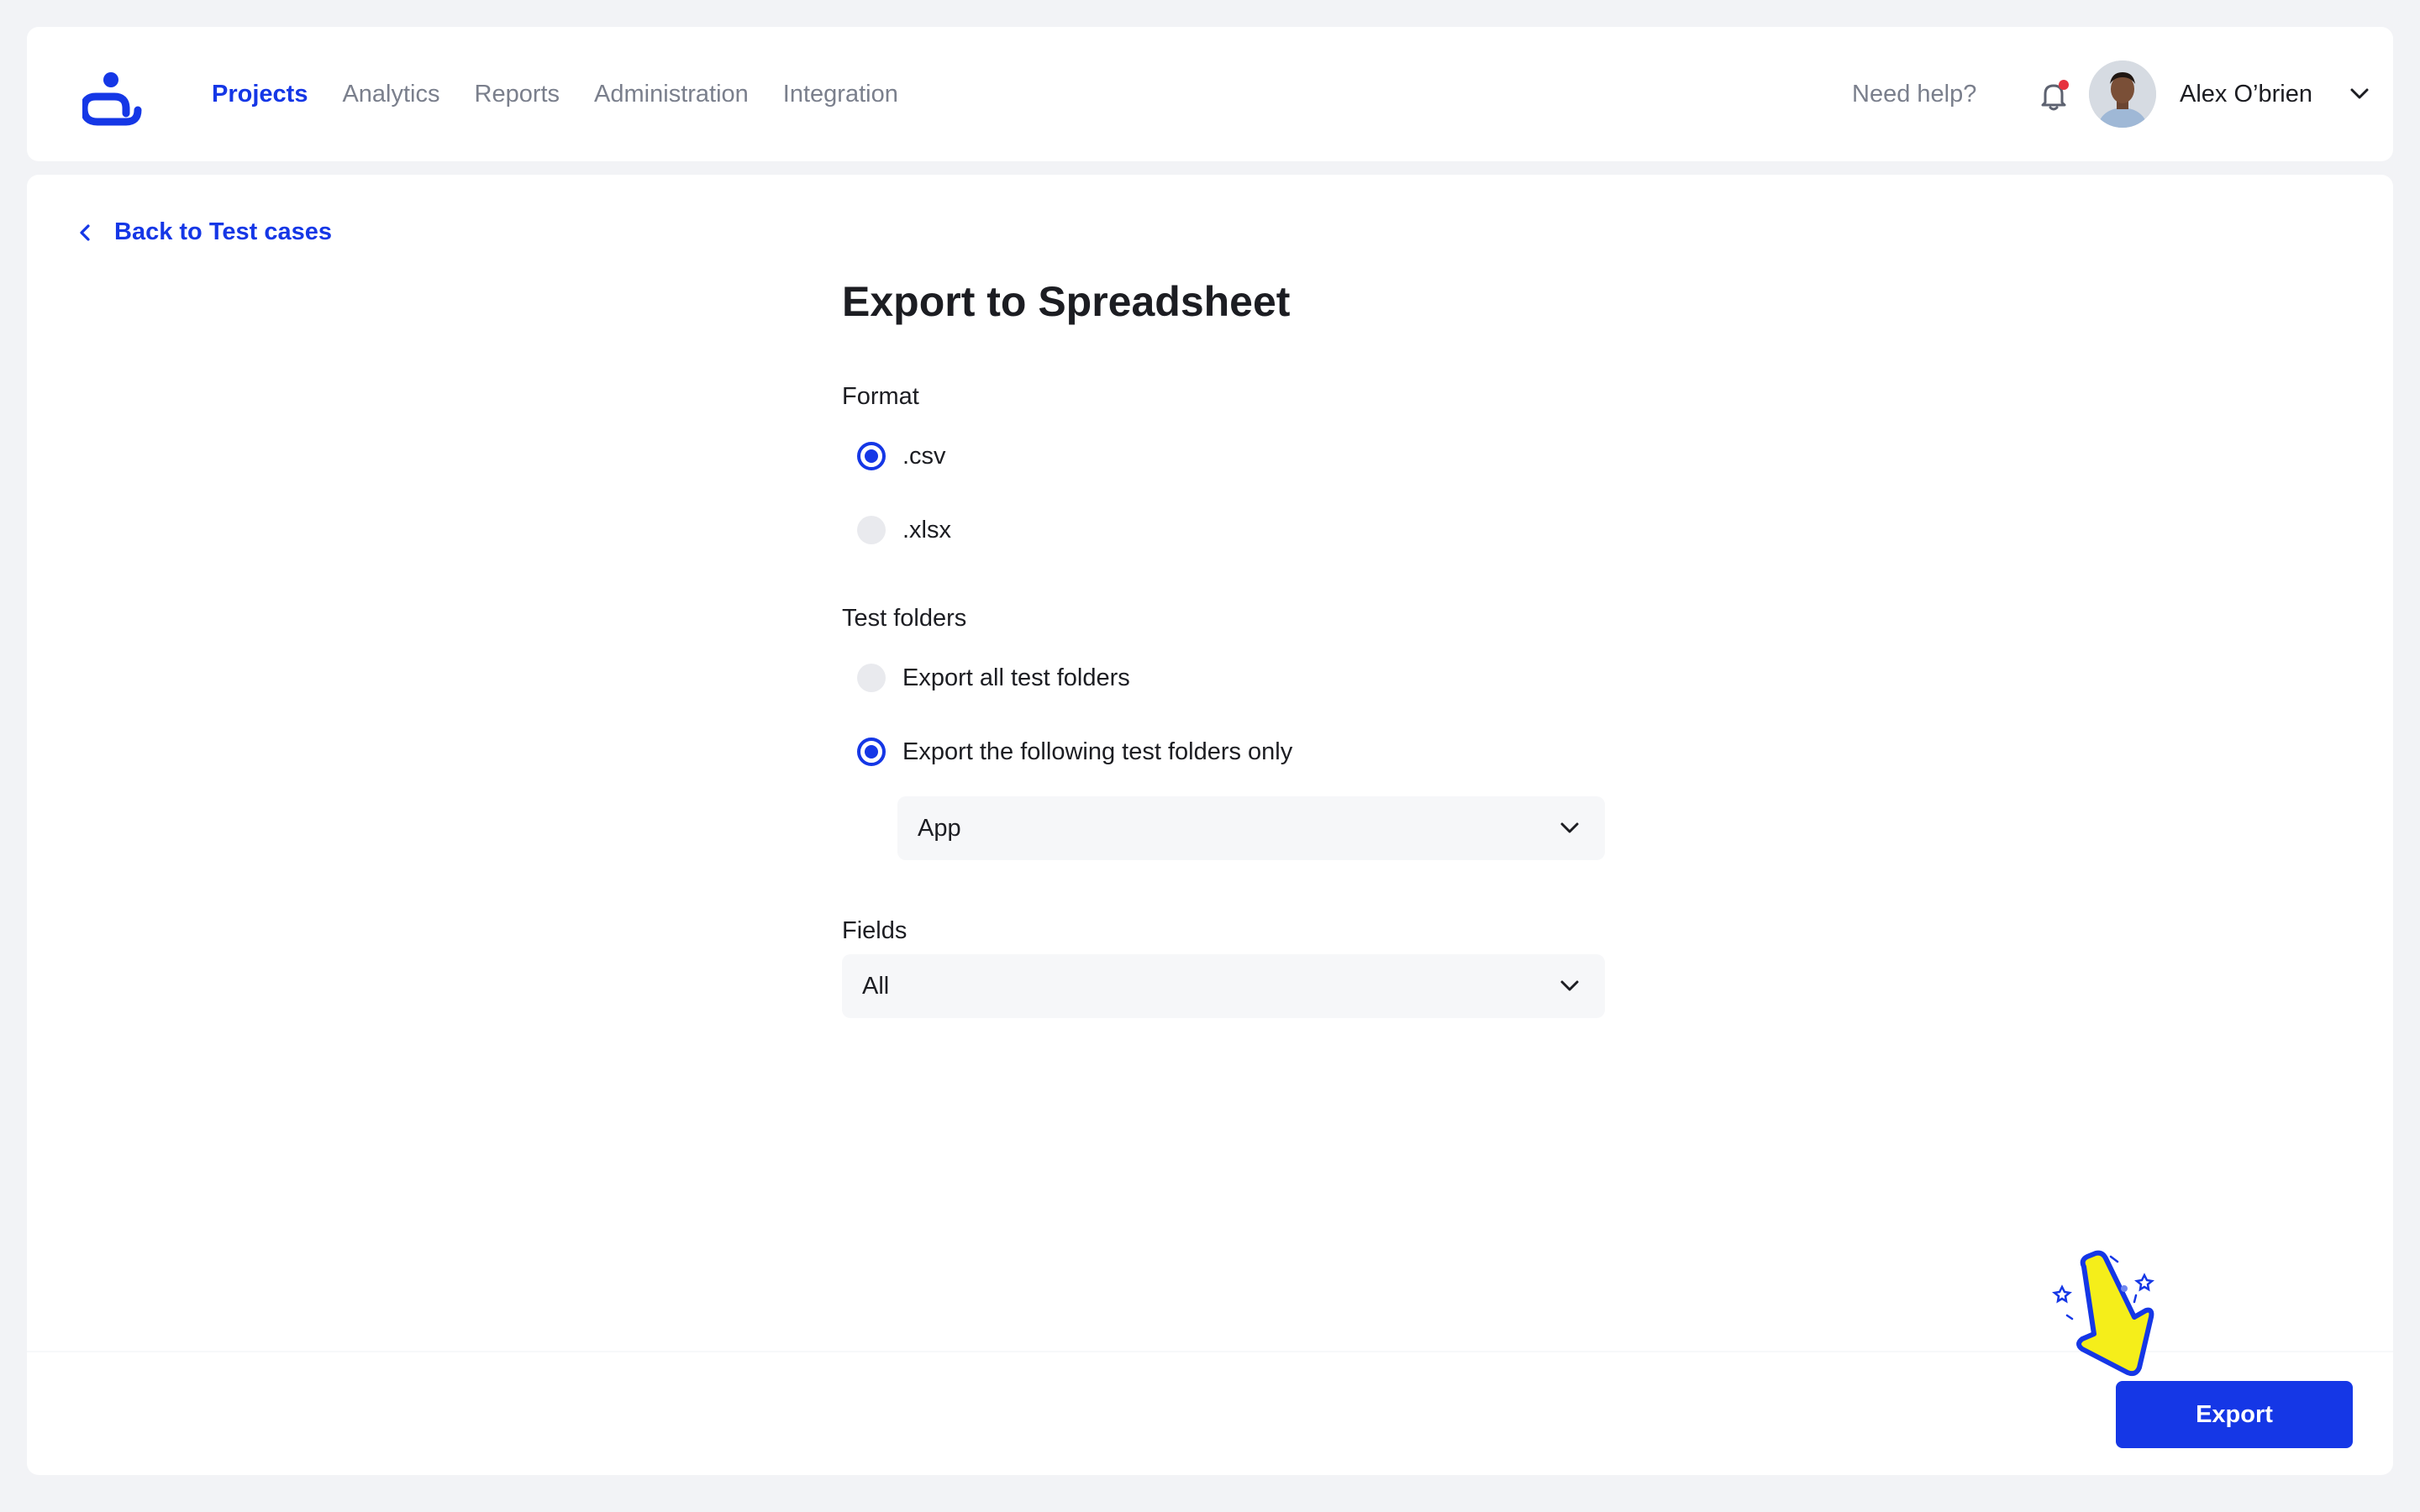  I want to click on export-all-folders-label: Export all test folders, so click(1016, 677).